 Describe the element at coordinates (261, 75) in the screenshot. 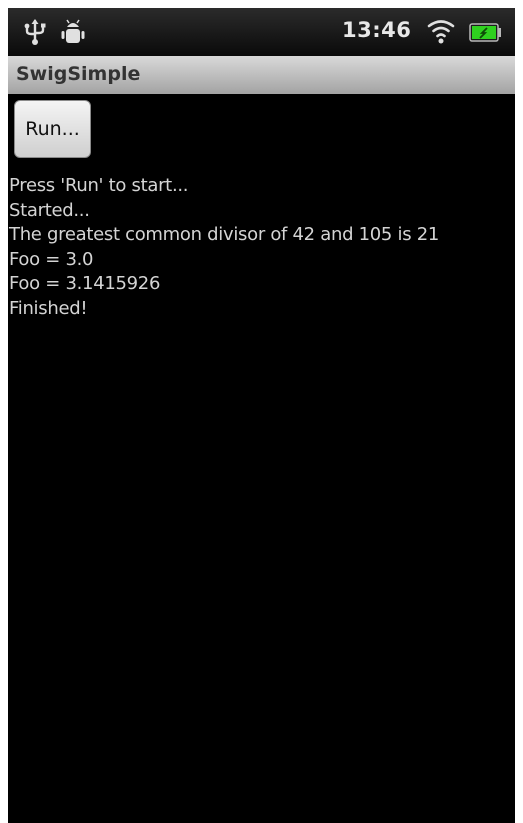

I see `app-title-bar: SwigSimple` at that location.